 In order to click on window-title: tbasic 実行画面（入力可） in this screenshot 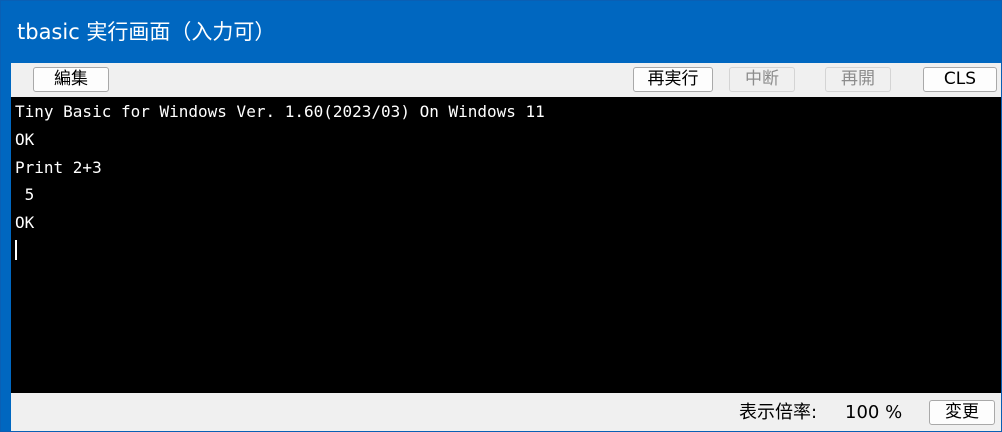, I will do `click(146, 32)`.